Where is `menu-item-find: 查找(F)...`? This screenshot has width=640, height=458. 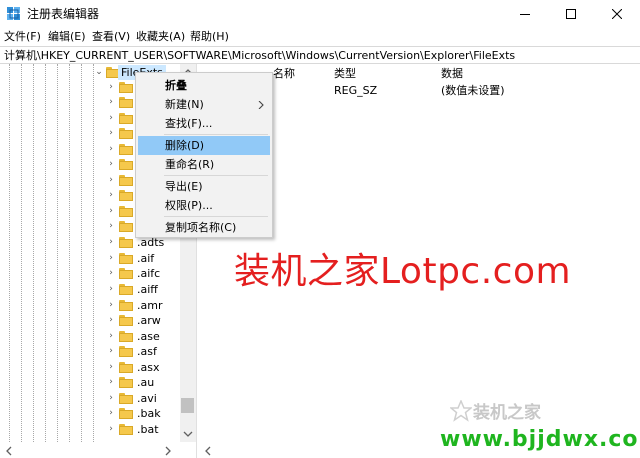
menu-item-find: 查找(F)... is located at coordinates (204, 123).